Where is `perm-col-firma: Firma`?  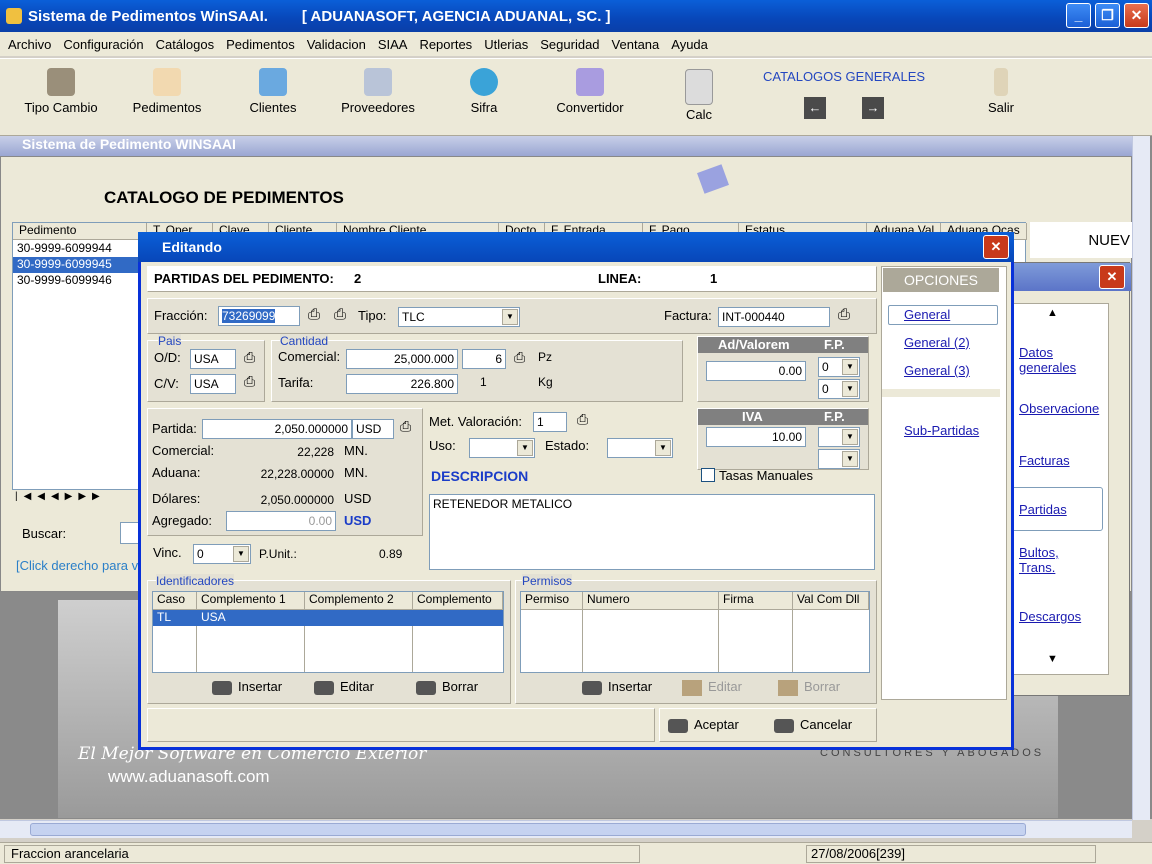 perm-col-firma: Firma is located at coordinates (756, 601).